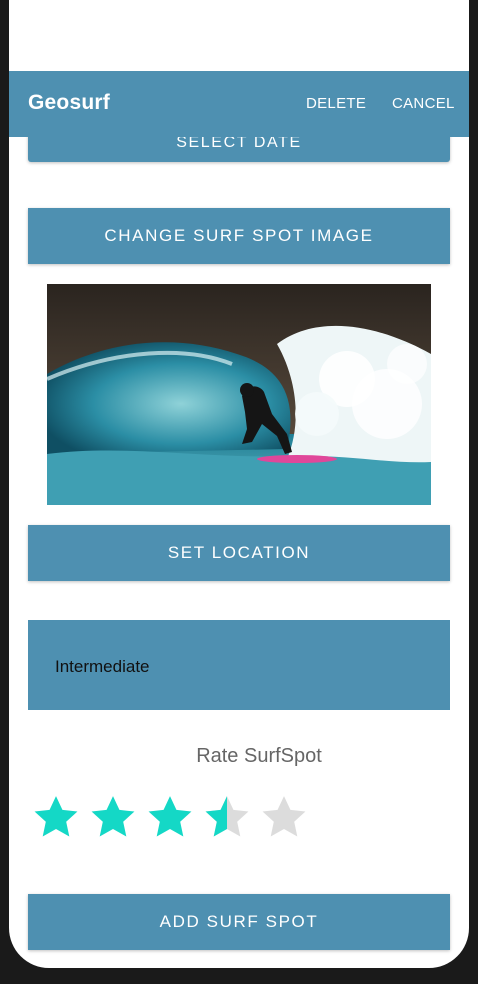  I want to click on status-area, so click(239, 20).